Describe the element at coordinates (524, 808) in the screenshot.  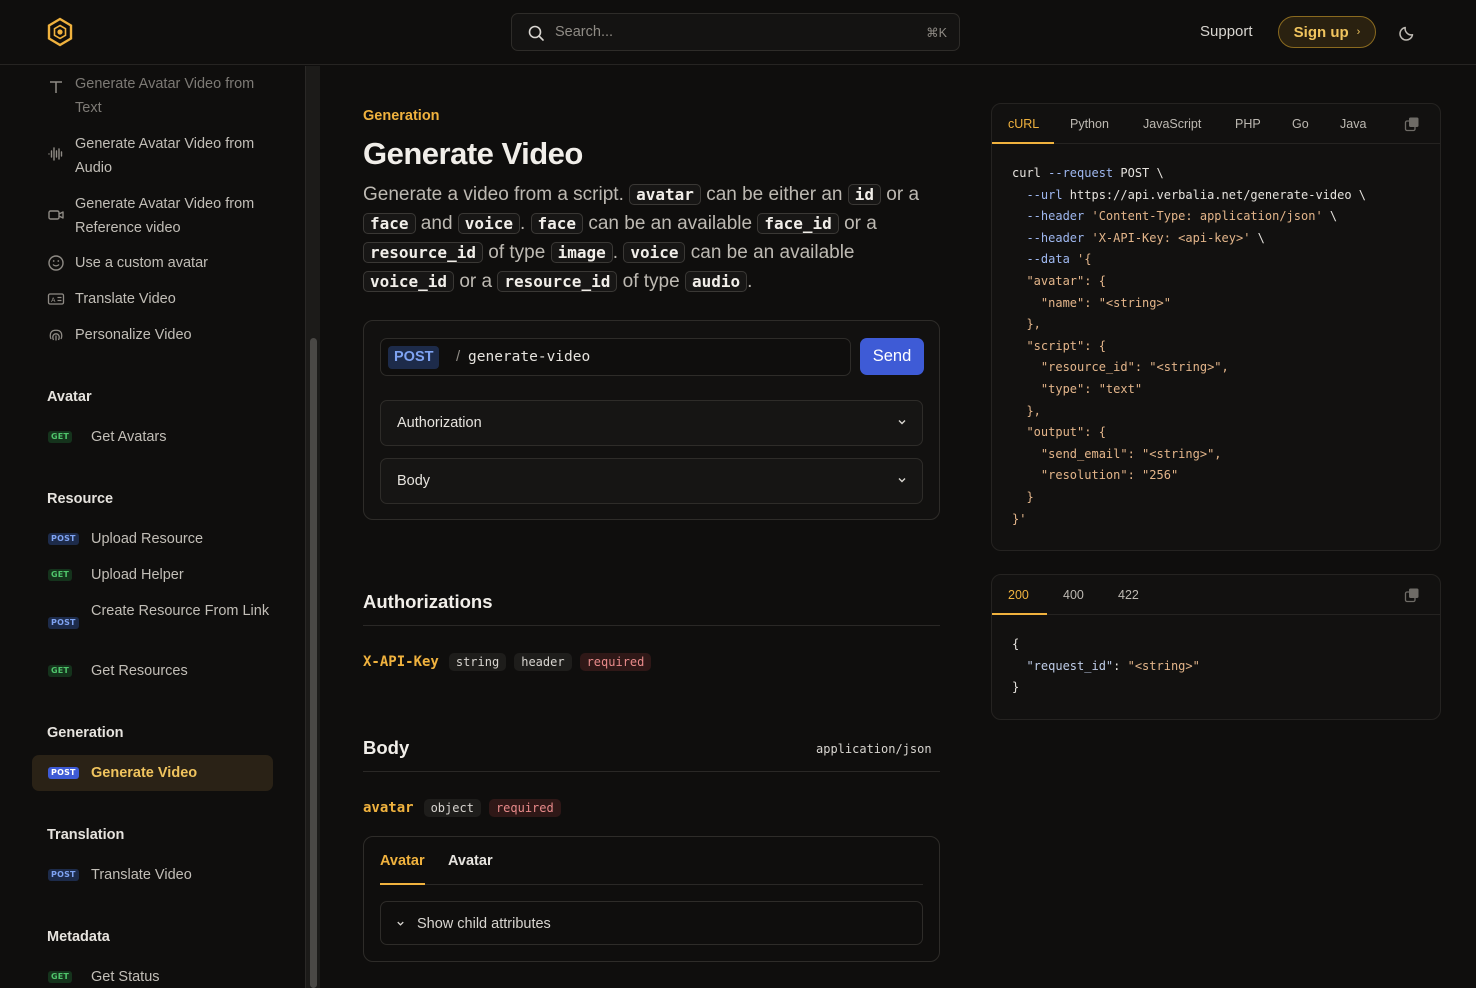
I see `param-required: required` at that location.